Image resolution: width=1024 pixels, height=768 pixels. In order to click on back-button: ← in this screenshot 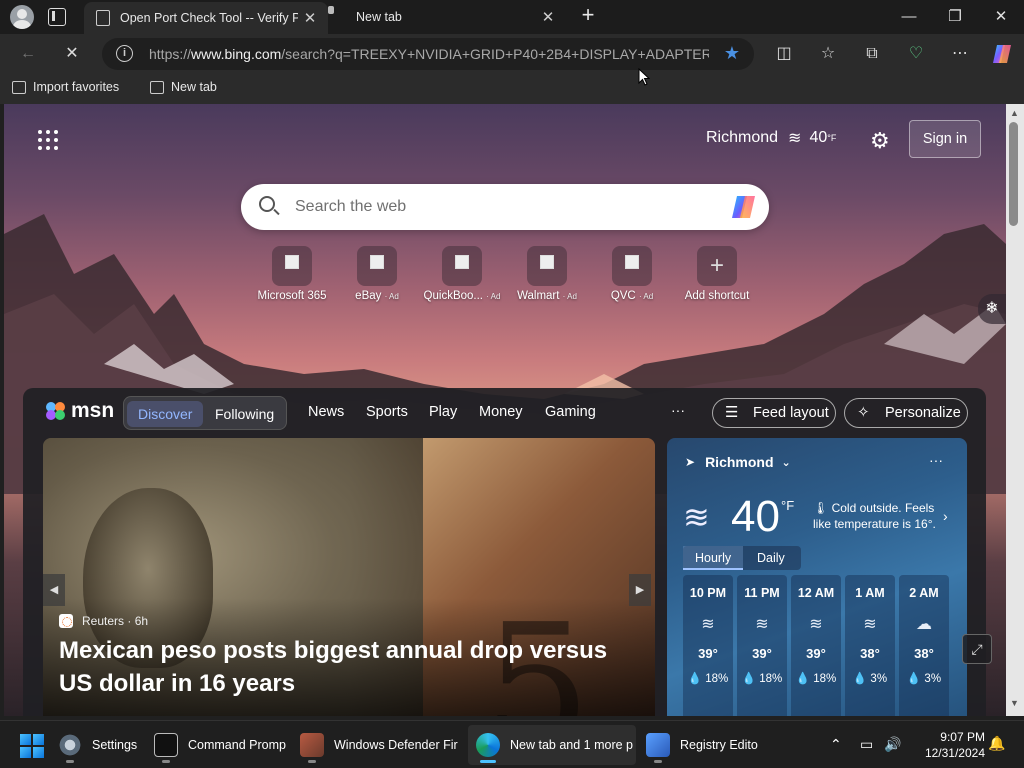, I will do `click(28, 54)`.